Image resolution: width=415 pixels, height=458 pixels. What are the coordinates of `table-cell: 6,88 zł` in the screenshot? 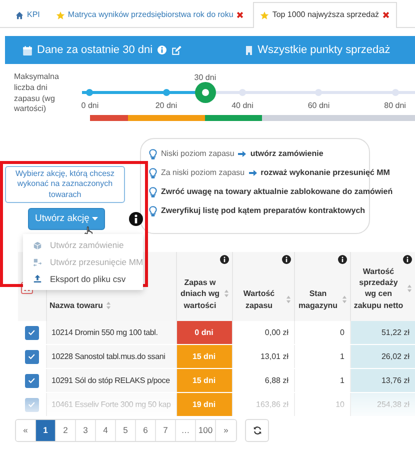 It's located at (263, 380).